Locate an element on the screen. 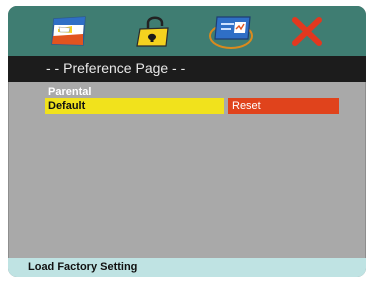  status-text: Load Factory Setting is located at coordinates (83, 267).